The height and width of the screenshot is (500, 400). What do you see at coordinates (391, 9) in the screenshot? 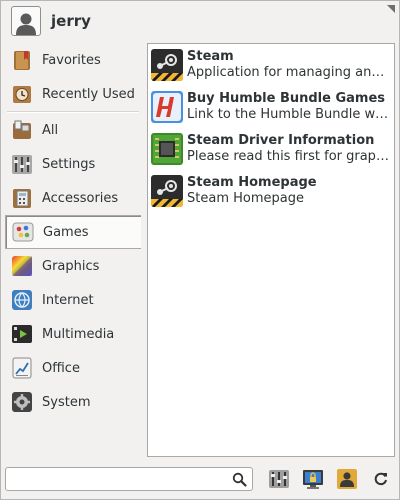
I see `resize-corner-icon` at bounding box center [391, 9].